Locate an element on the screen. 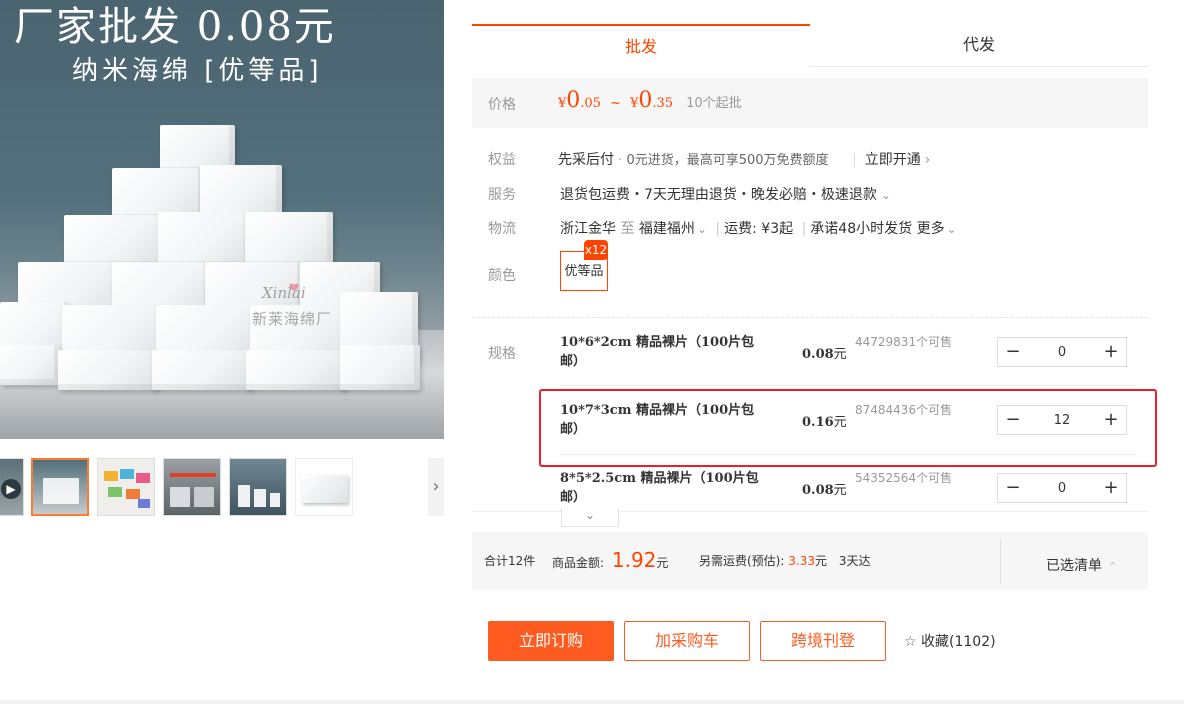 The image size is (1184, 704). benefits-text: 0元进货，最高可享500万免费额度 is located at coordinates (727, 160).